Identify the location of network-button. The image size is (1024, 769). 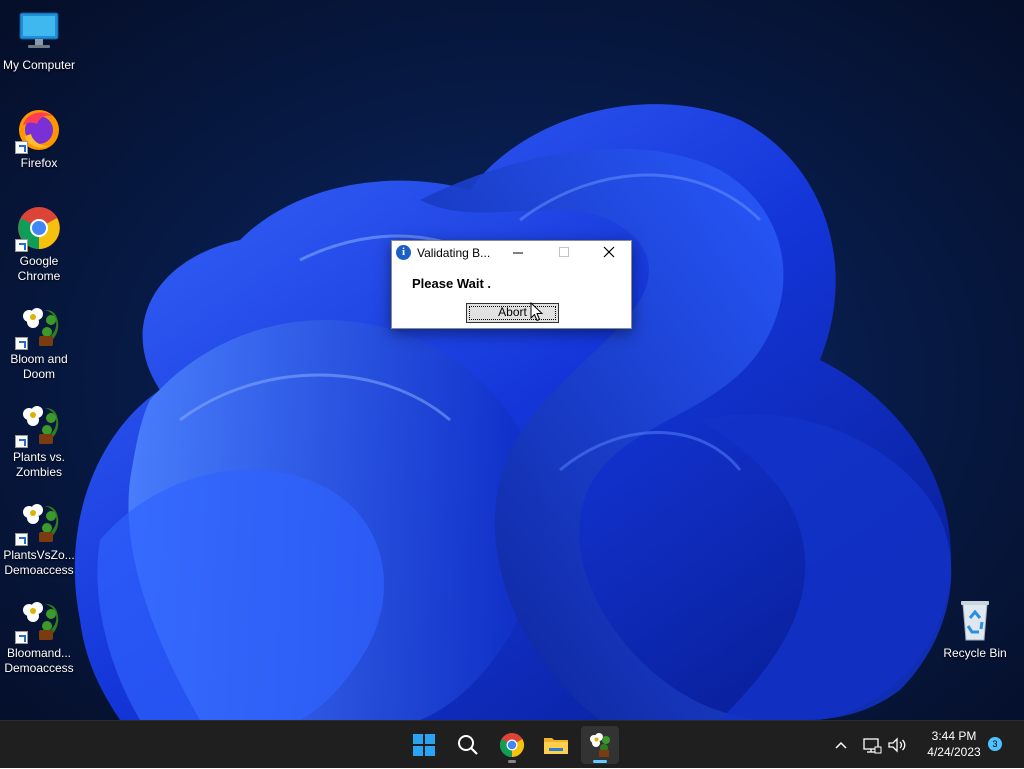
(872, 745).